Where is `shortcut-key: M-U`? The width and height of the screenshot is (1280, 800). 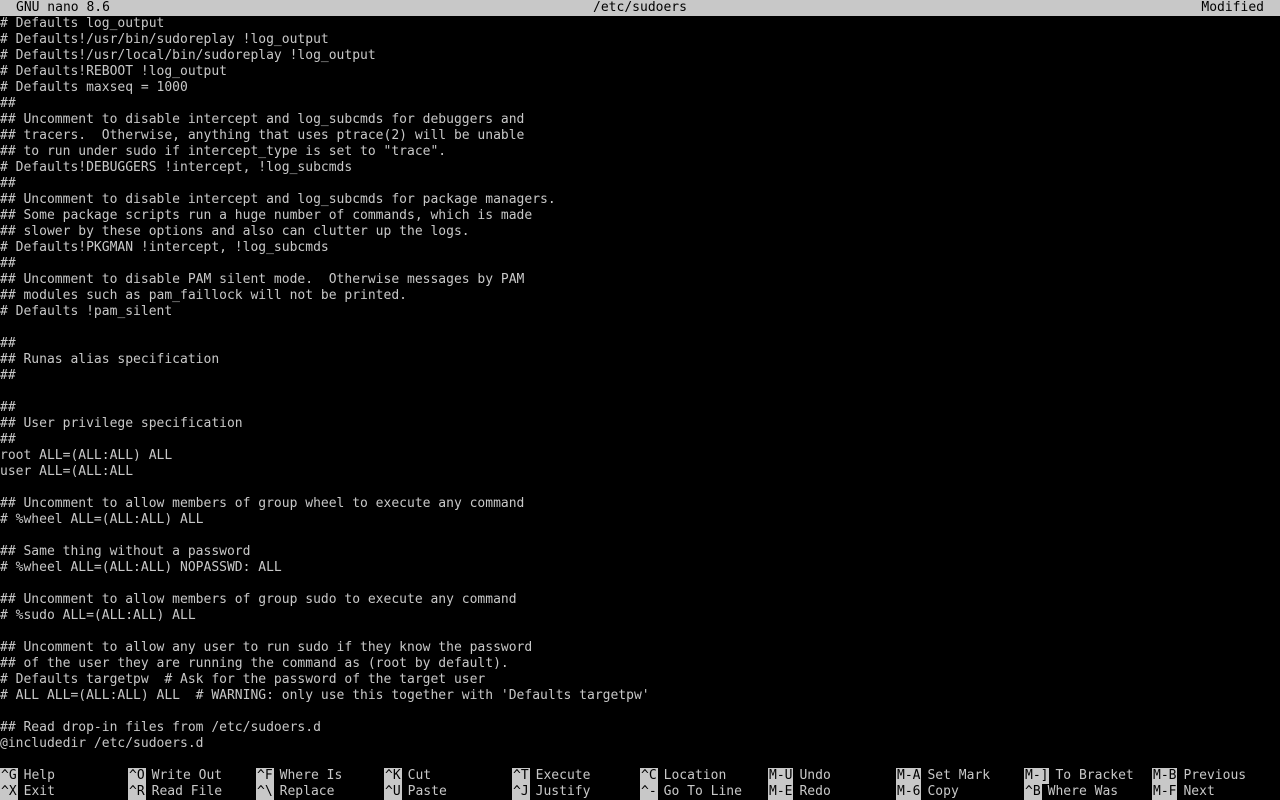
shortcut-key: M-U is located at coordinates (781, 776).